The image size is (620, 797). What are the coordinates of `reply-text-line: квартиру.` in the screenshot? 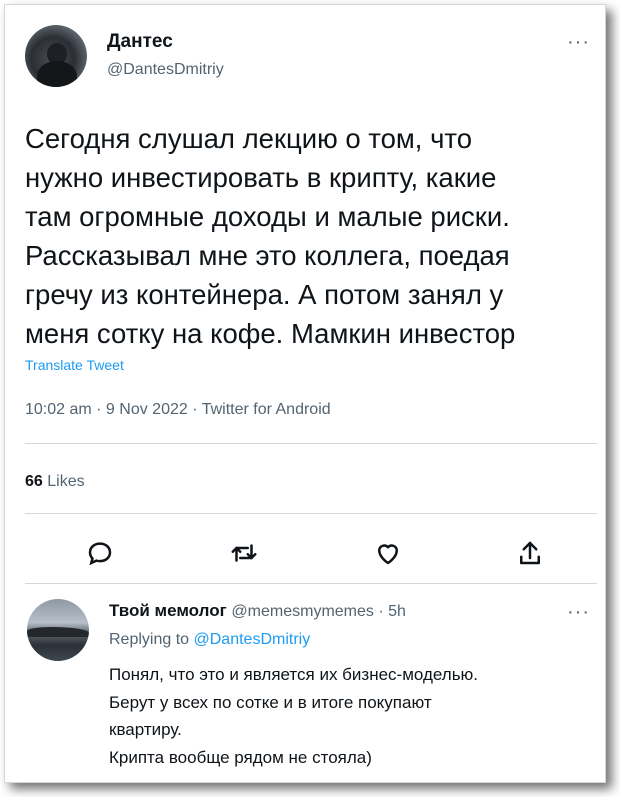 It's located at (145, 729).